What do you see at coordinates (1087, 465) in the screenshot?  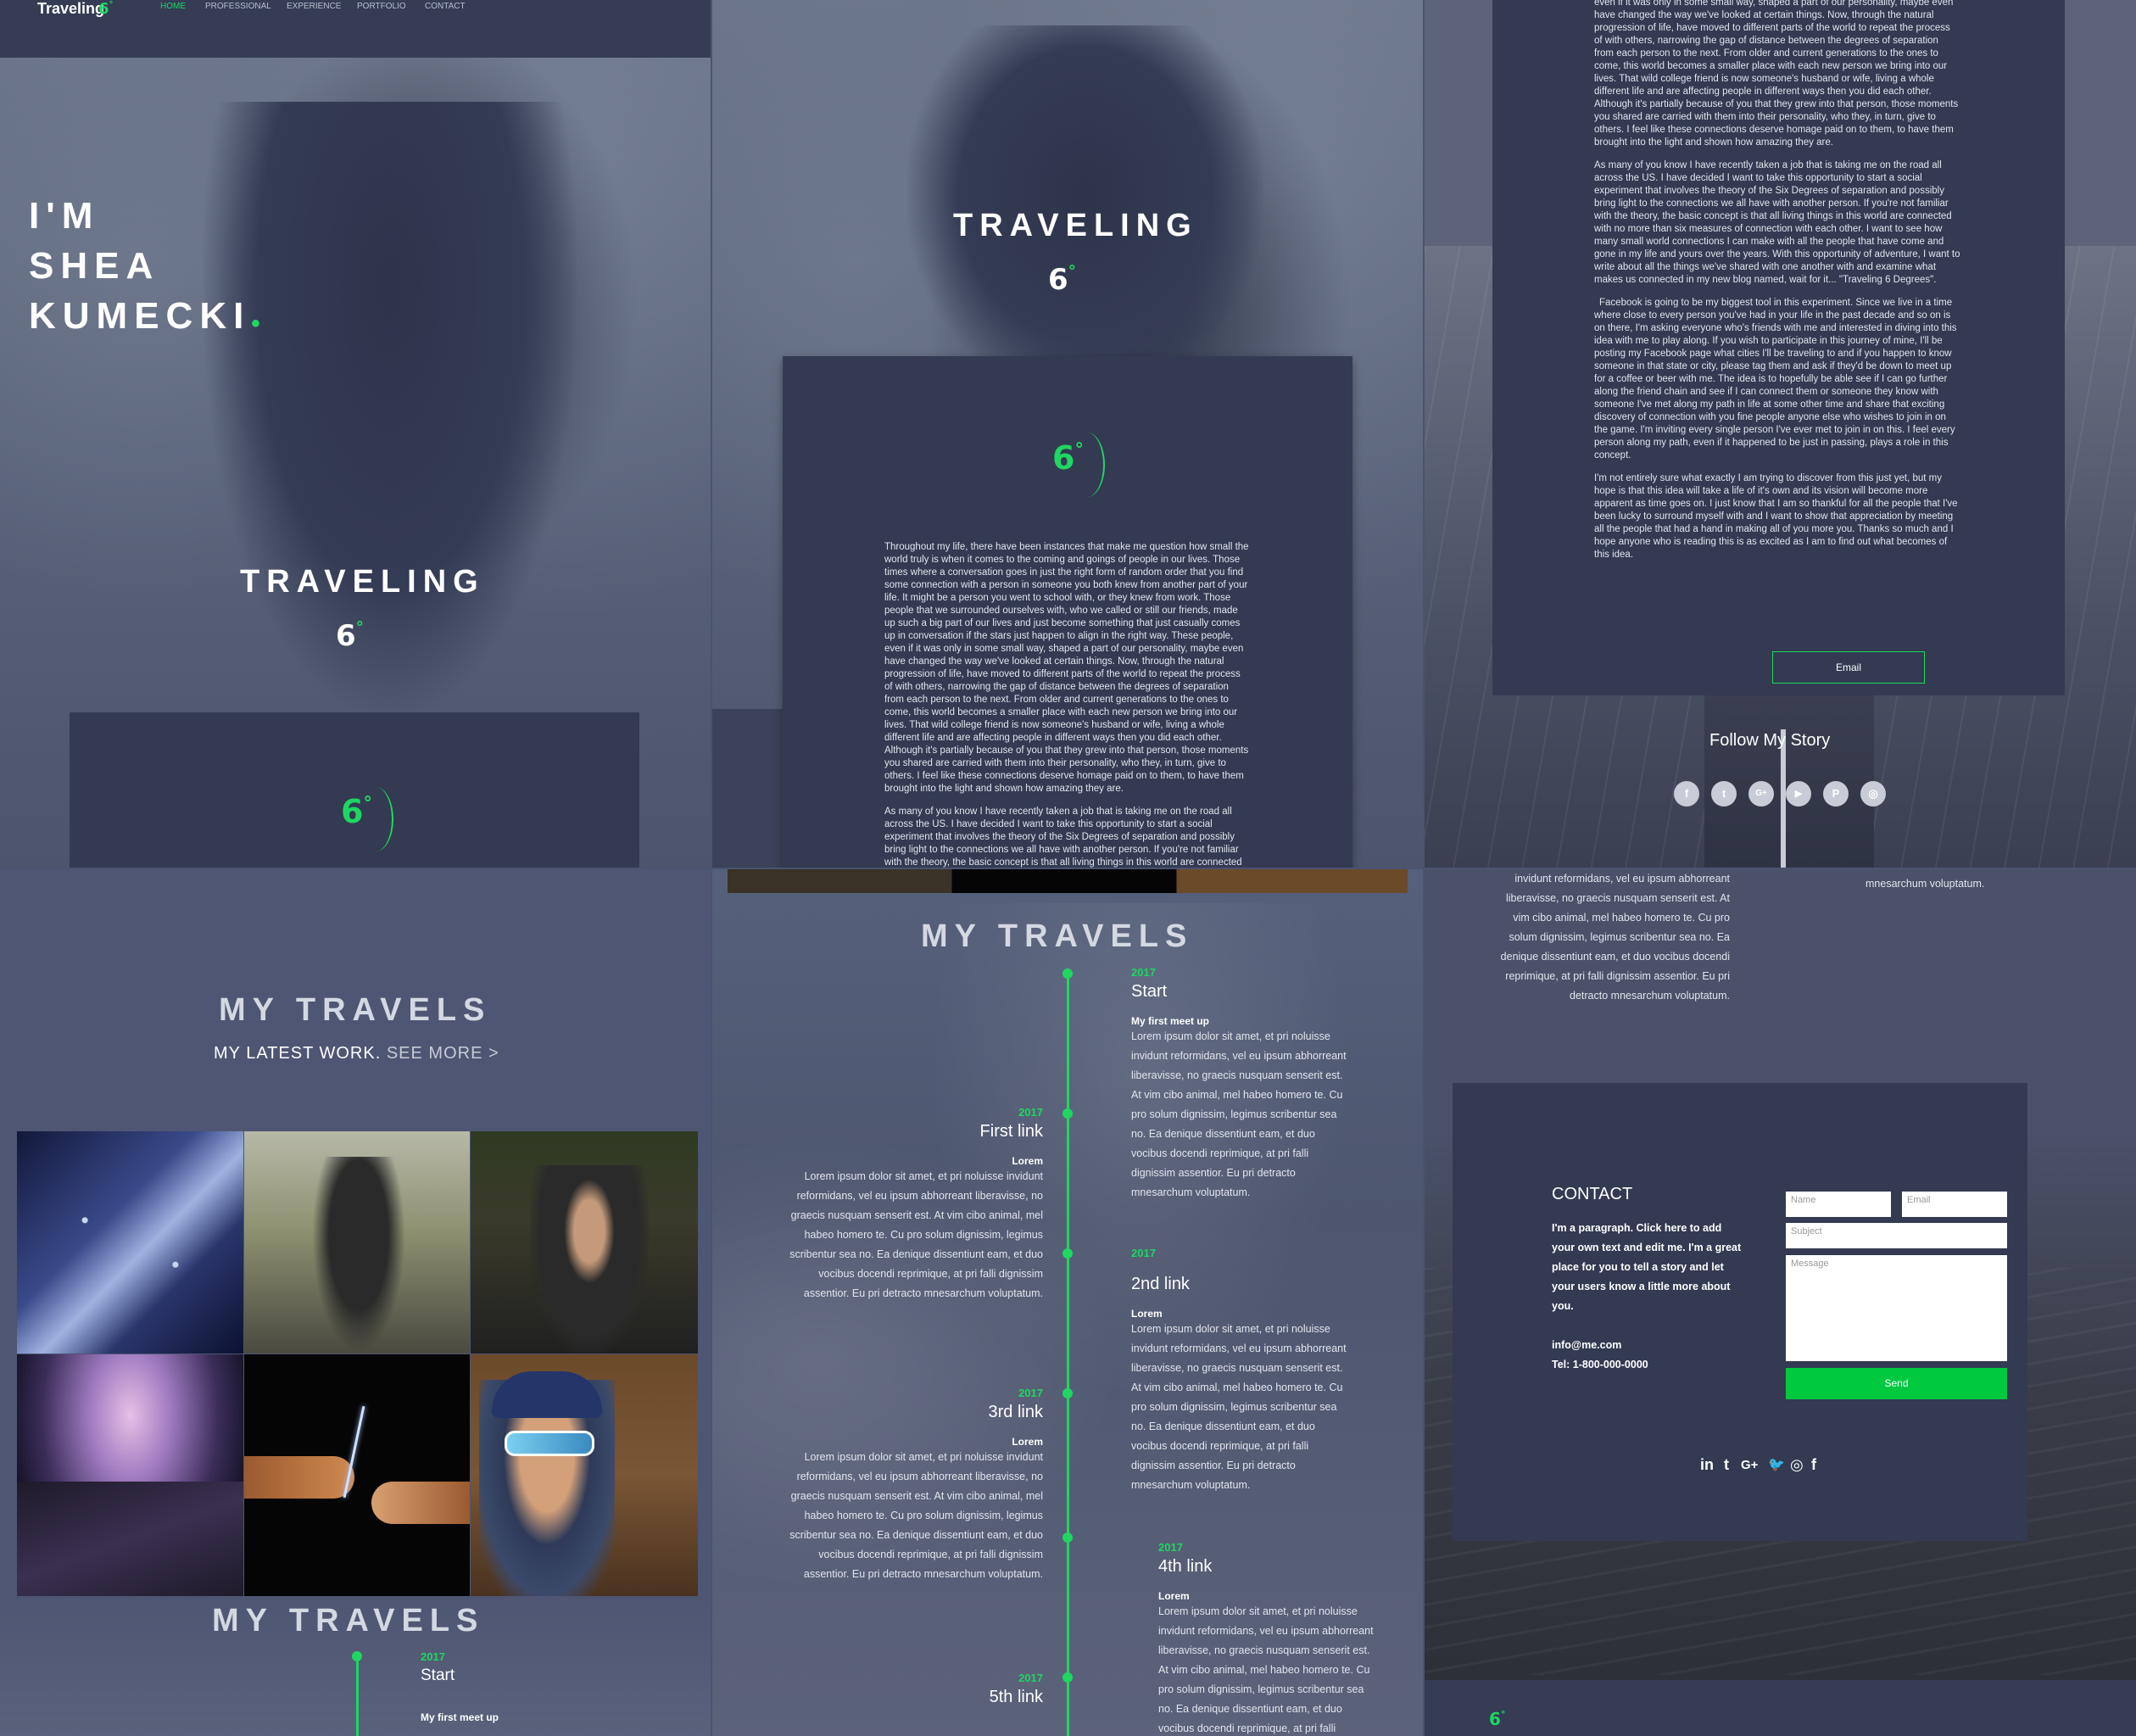 I see `about-logo-arc` at bounding box center [1087, 465].